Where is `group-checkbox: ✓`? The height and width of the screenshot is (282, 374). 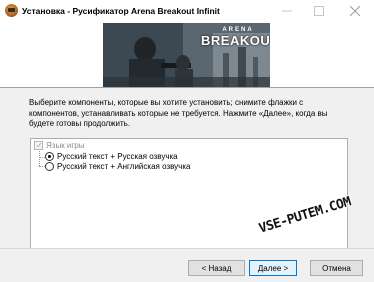 group-checkbox: ✓ is located at coordinates (38, 145).